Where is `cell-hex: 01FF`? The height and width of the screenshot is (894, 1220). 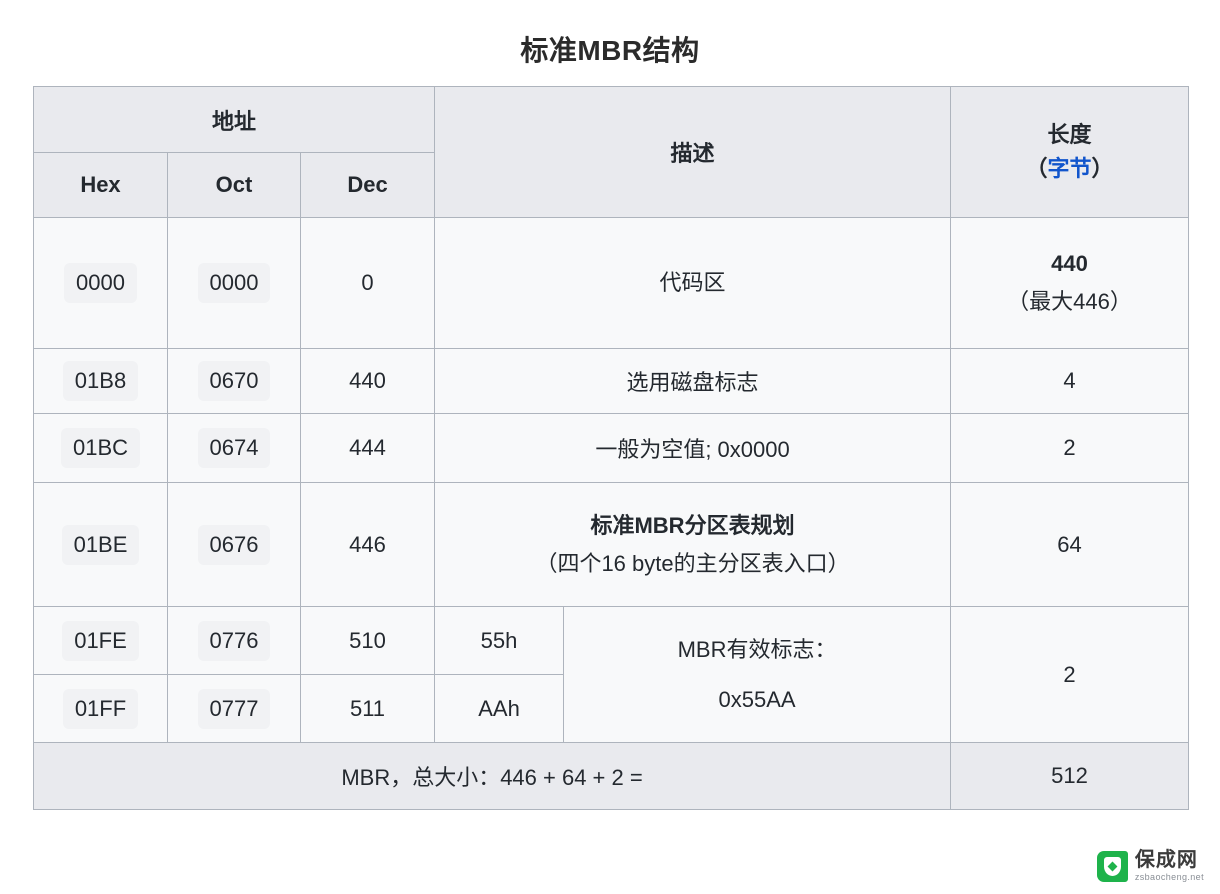
cell-hex: 01FF is located at coordinates (100, 708).